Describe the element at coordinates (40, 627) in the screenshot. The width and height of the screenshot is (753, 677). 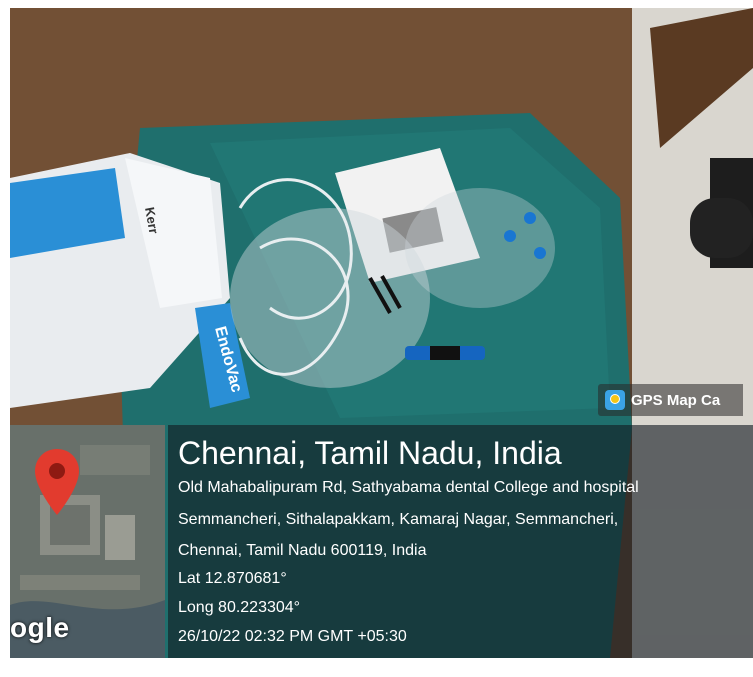
I see `map-logo: ogle` at that location.